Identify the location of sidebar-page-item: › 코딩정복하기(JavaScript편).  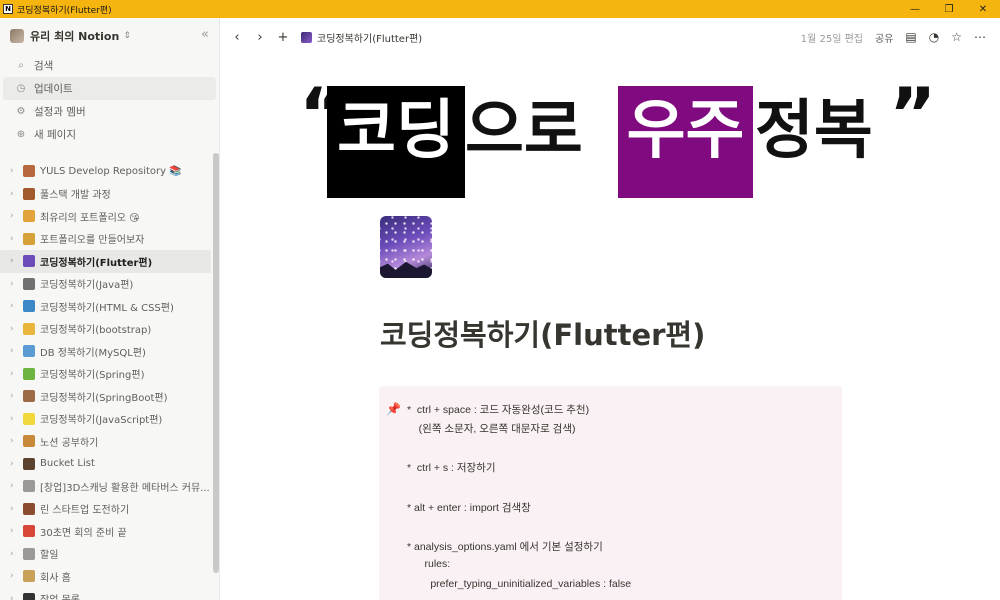
(105, 419).